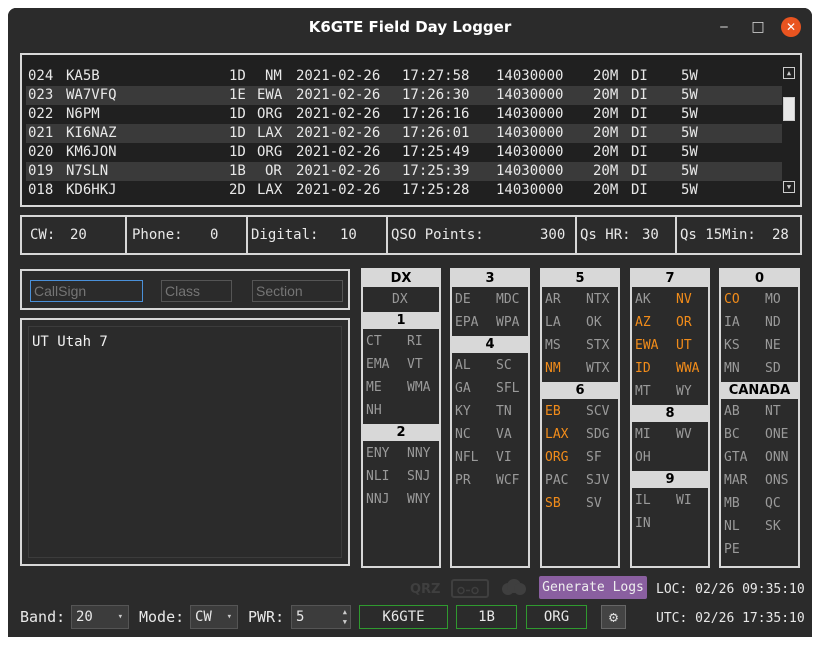 This screenshot has height=647, width=820. I want to click on section-code: NT, so click(773, 411).